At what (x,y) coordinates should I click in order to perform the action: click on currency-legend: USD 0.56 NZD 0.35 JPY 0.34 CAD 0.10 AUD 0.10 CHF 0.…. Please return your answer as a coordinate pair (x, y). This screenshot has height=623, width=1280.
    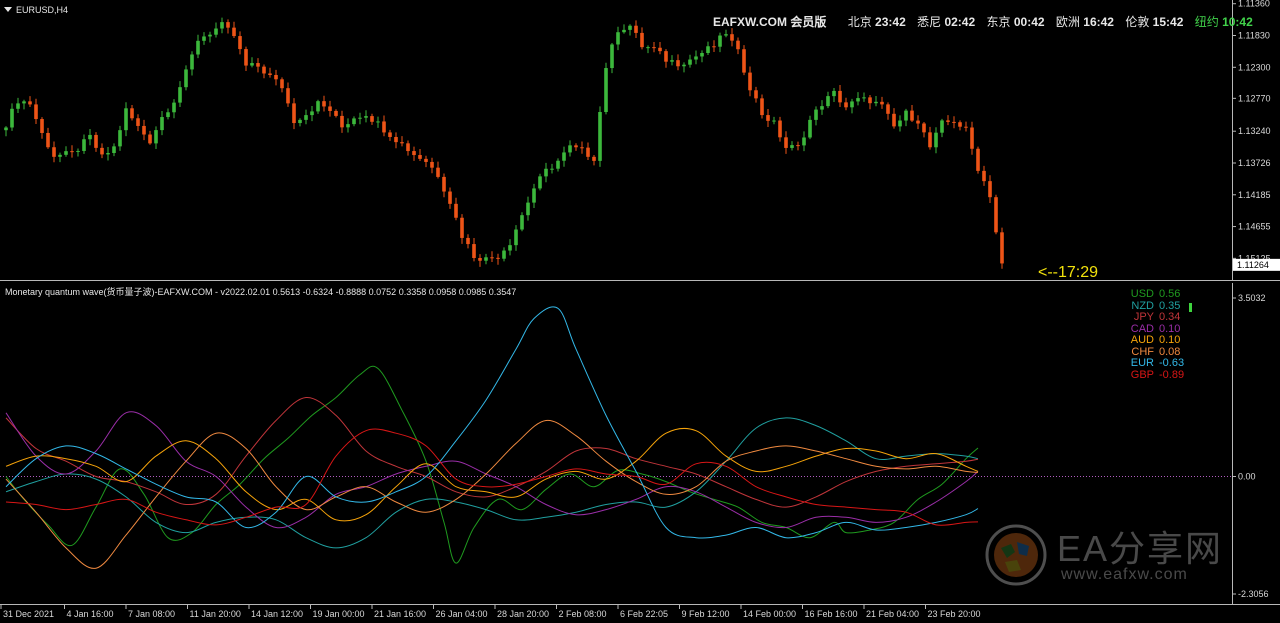
    Looking at the image, I should click on (1145, 334).